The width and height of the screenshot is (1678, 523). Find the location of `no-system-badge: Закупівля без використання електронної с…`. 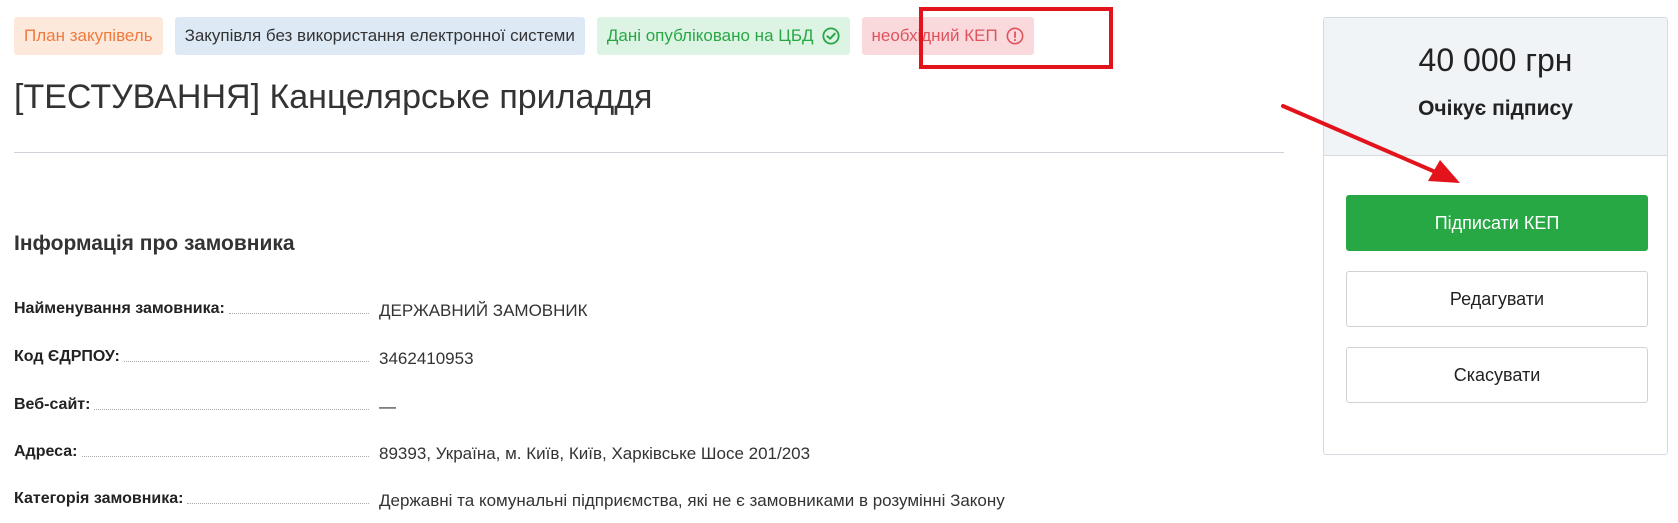

no-system-badge: Закупівля без використання електронної с… is located at coordinates (379, 36).